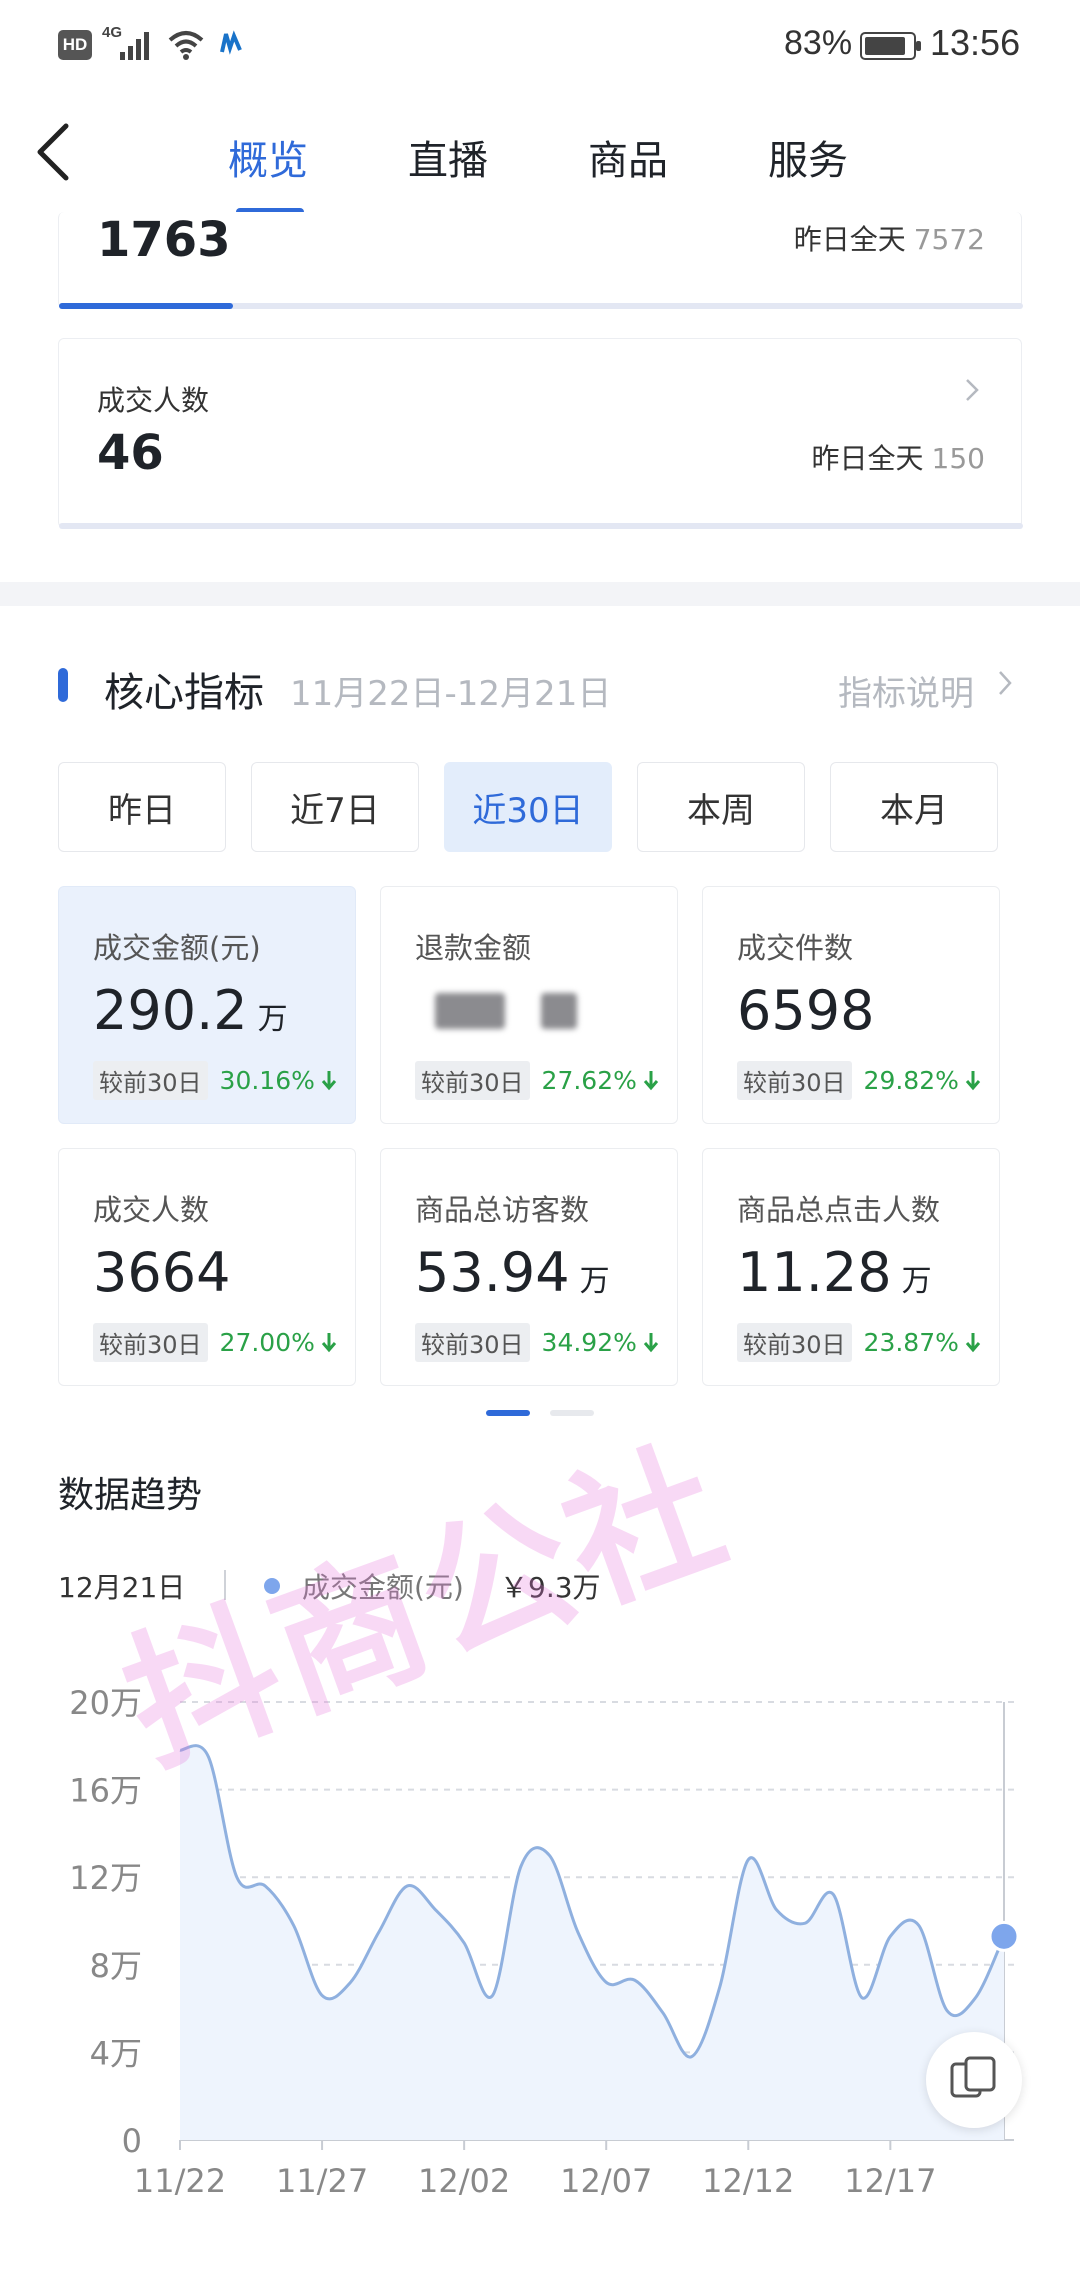 The width and height of the screenshot is (1080, 2280). What do you see at coordinates (153, 400) in the screenshot?
I see `summary-label: 成交人数` at bounding box center [153, 400].